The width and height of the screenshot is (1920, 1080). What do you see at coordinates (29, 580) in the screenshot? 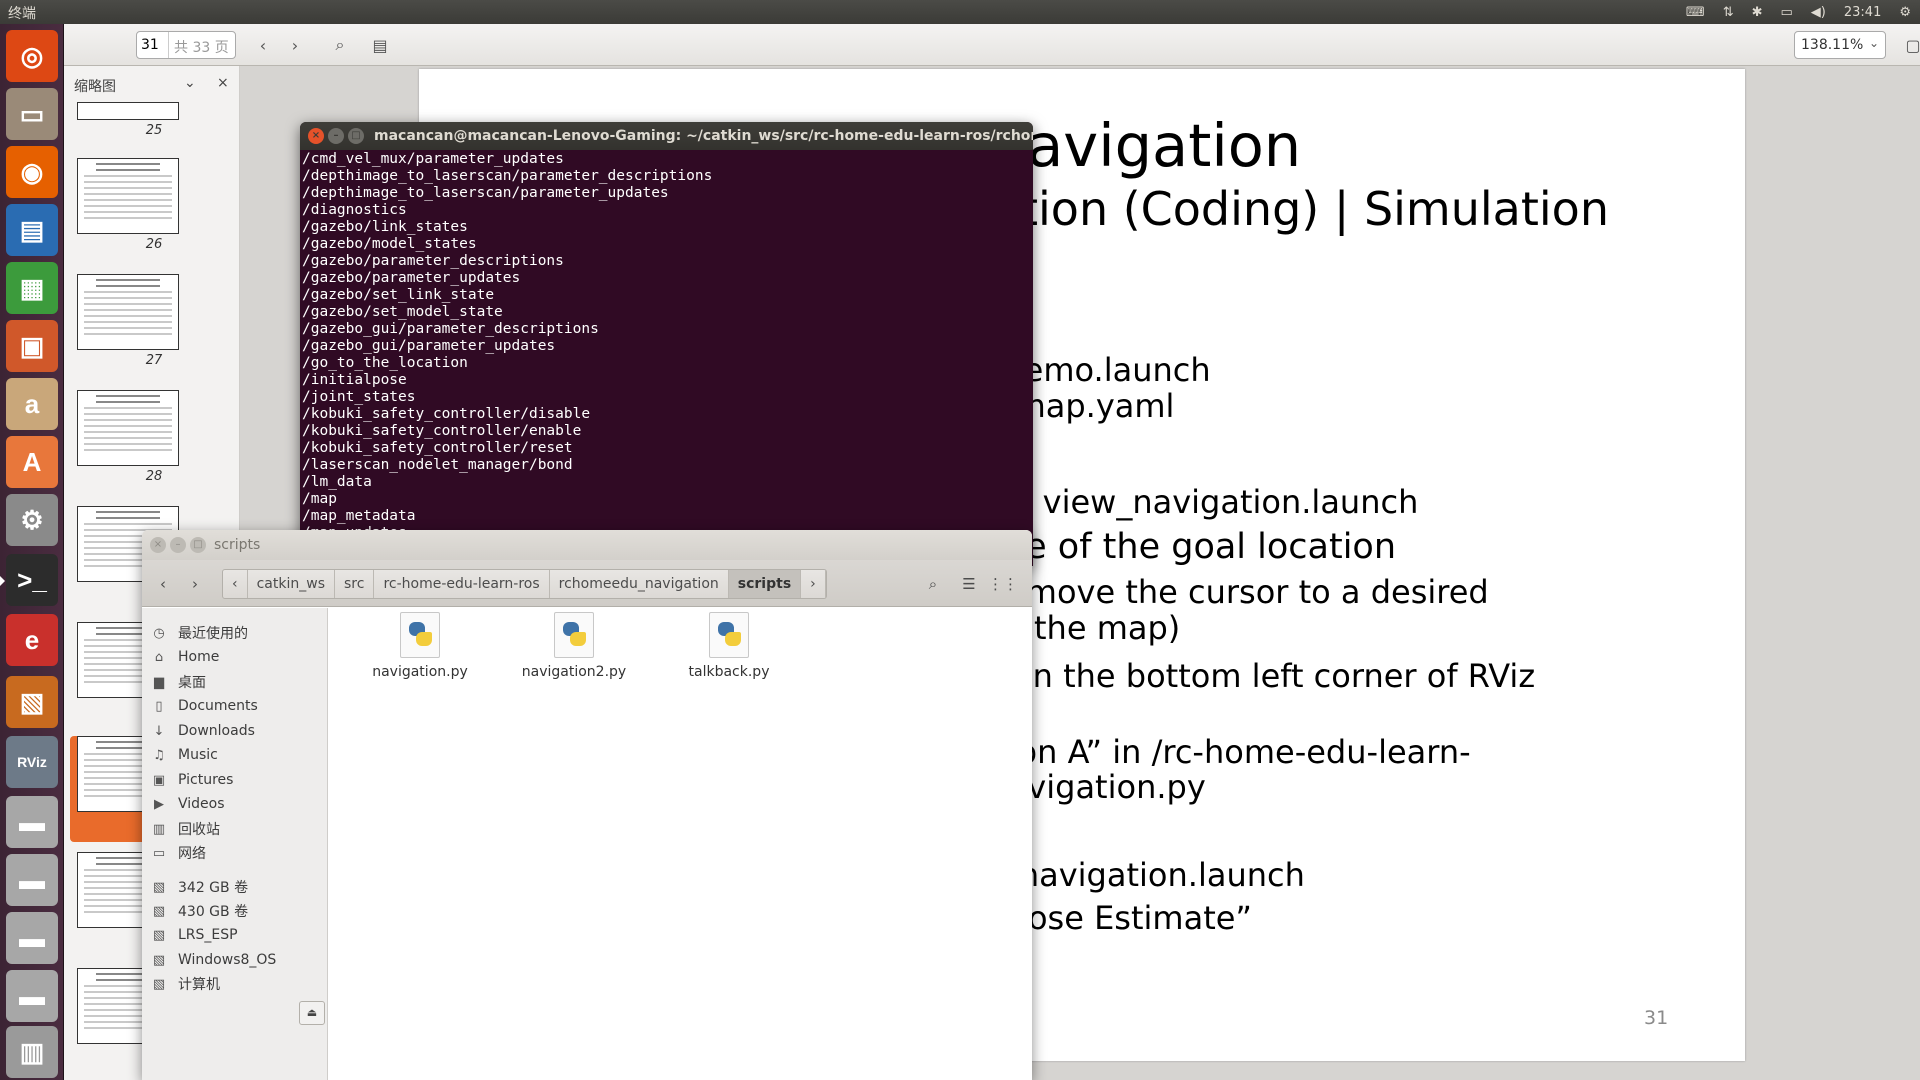
I see `terminal-icon: >_` at bounding box center [29, 580].